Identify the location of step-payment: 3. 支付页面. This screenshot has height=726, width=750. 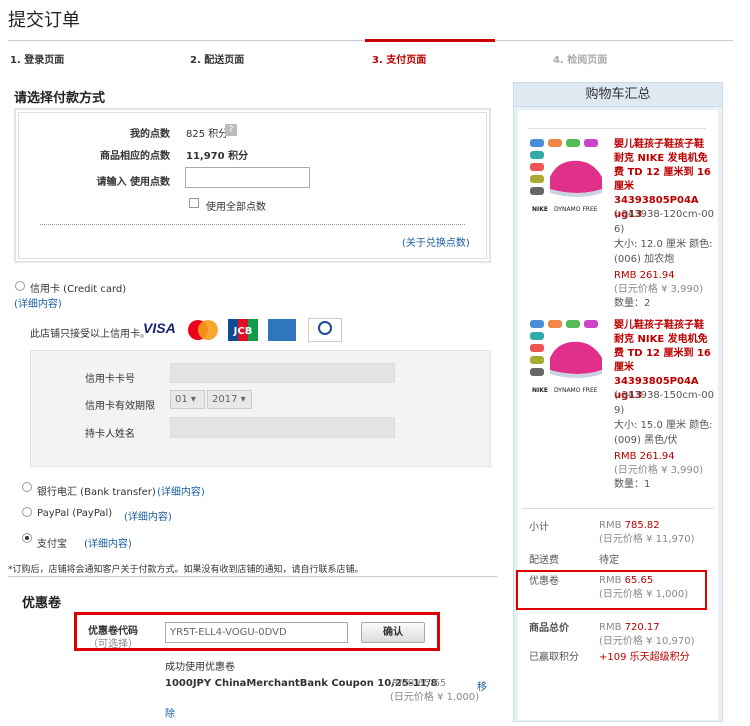
(399, 60).